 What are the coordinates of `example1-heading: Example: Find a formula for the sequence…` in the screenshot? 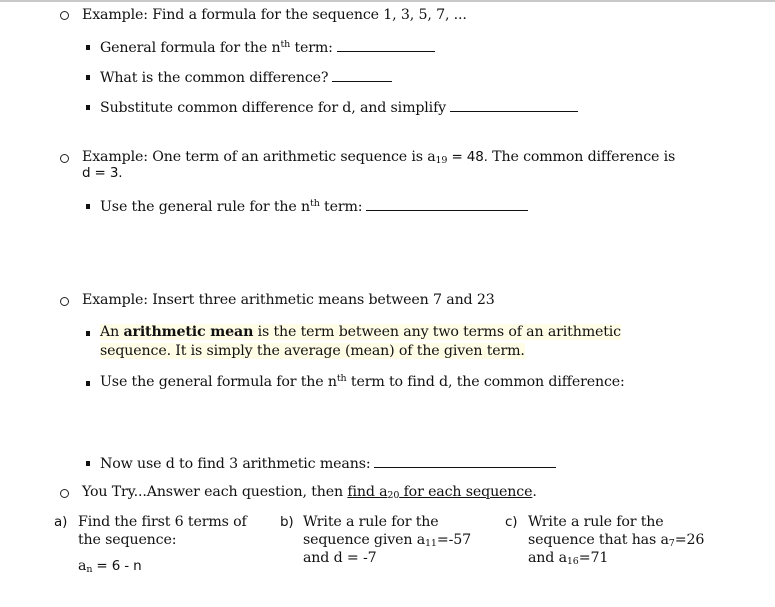 It's located at (274, 15).